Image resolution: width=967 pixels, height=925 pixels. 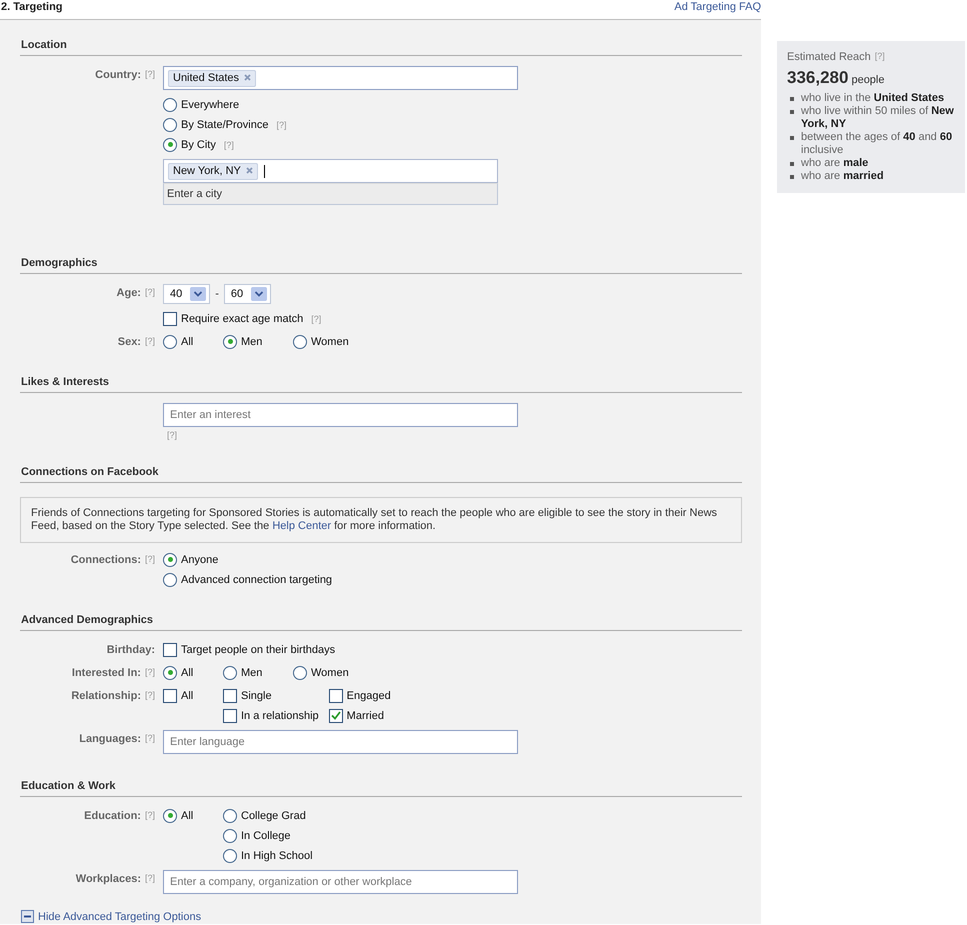 I want to click on country-field: United States, so click(x=340, y=78).